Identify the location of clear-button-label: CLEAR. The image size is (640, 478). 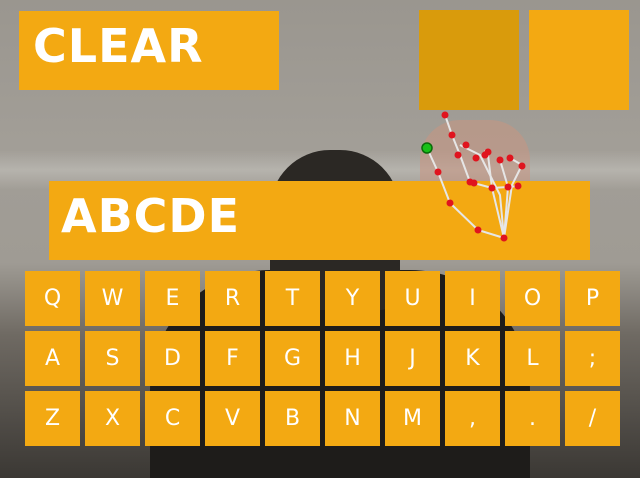
(118, 46).